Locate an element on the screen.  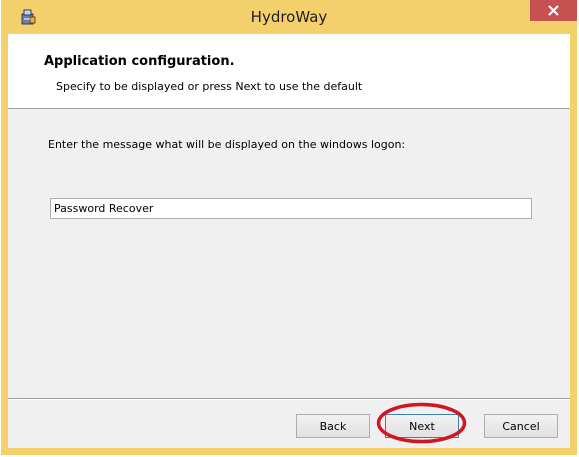
close-button is located at coordinates (553, 10).